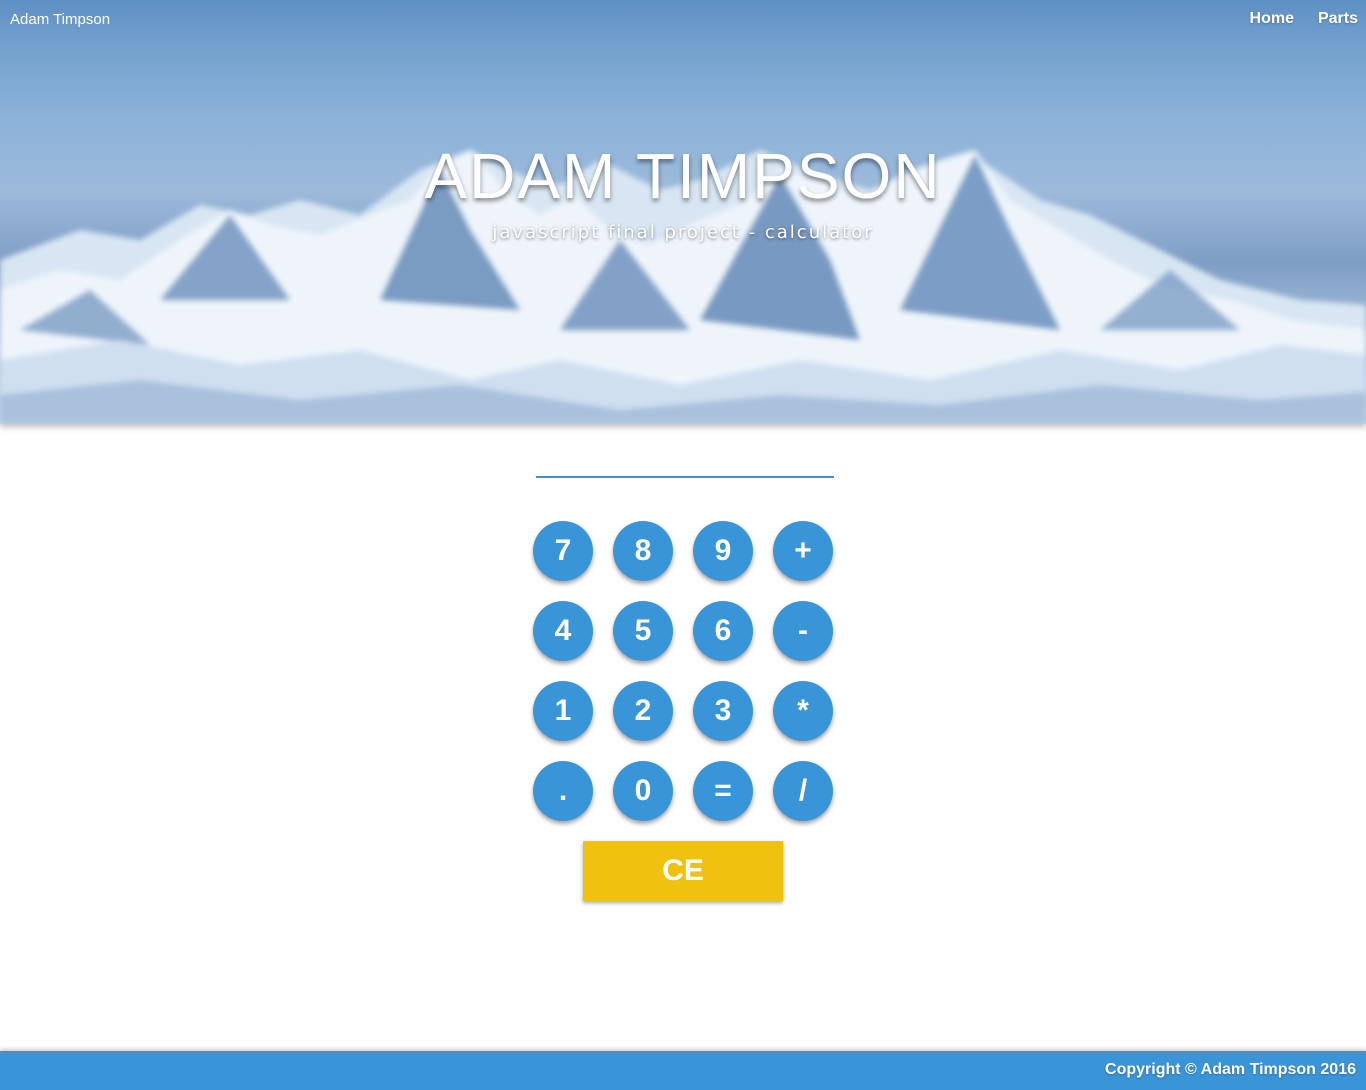  Describe the element at coordinates (683, 871) in the screenshot. I see `clear-entry-button: CE` at that location.